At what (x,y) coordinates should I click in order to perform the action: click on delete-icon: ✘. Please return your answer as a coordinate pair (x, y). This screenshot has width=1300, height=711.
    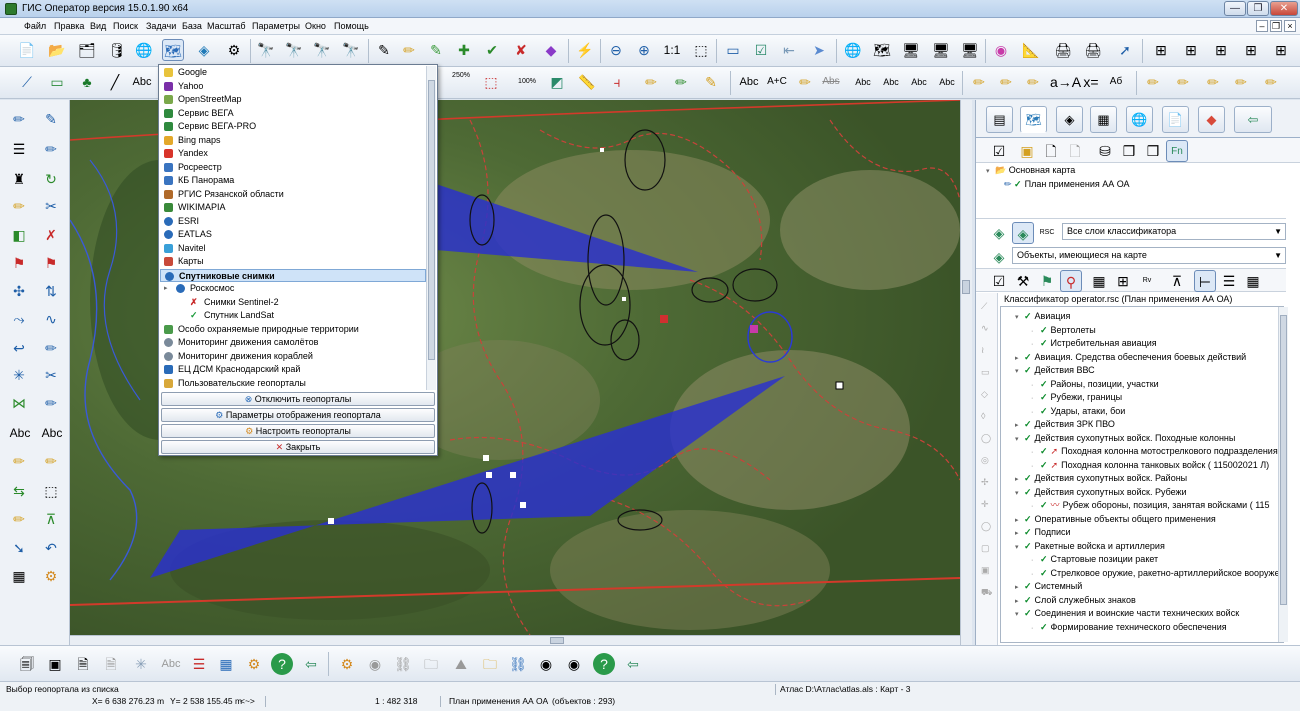
    Looking at the image, I should click on (521, 50).